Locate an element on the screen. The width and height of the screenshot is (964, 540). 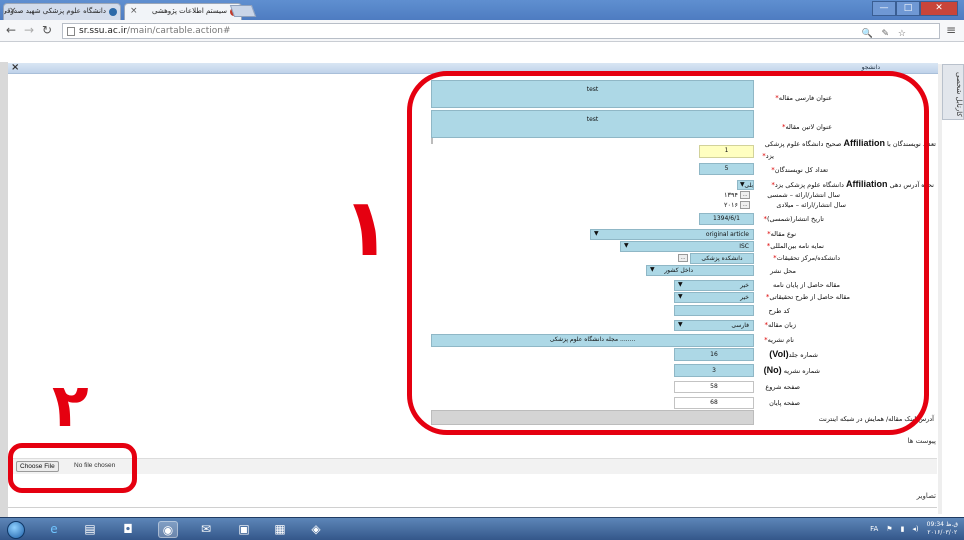
tab-title: دانشگاه علوم پزشکی شهید صدوقی is located at coordinates (54, 11).